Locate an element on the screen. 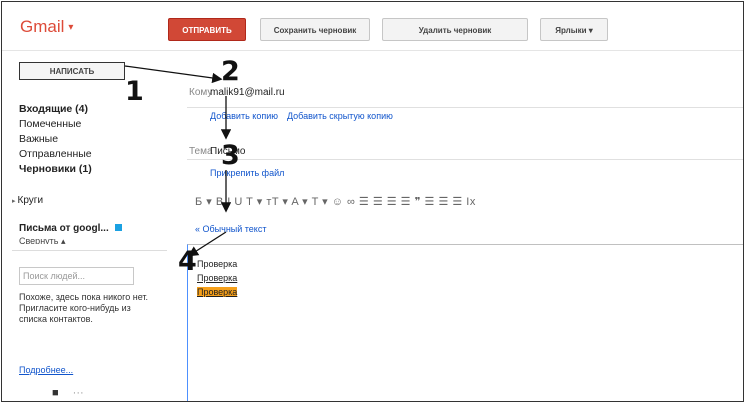 This screenshot has width=747, height=405. sidebar-item-circles: ▸ Круги is located at coordinates (27, 200).